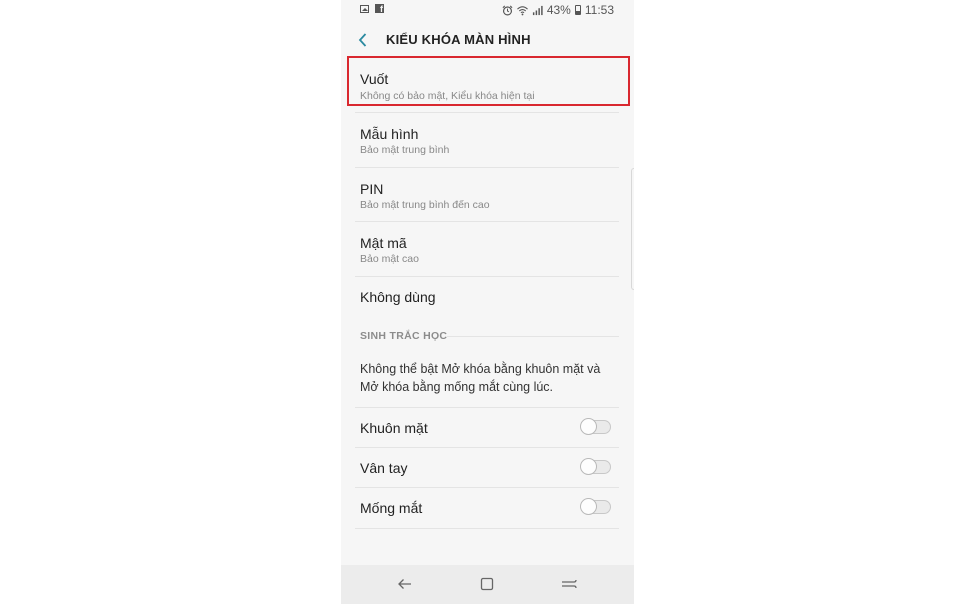  I want to click on gallery-icon, so click(364, 8).